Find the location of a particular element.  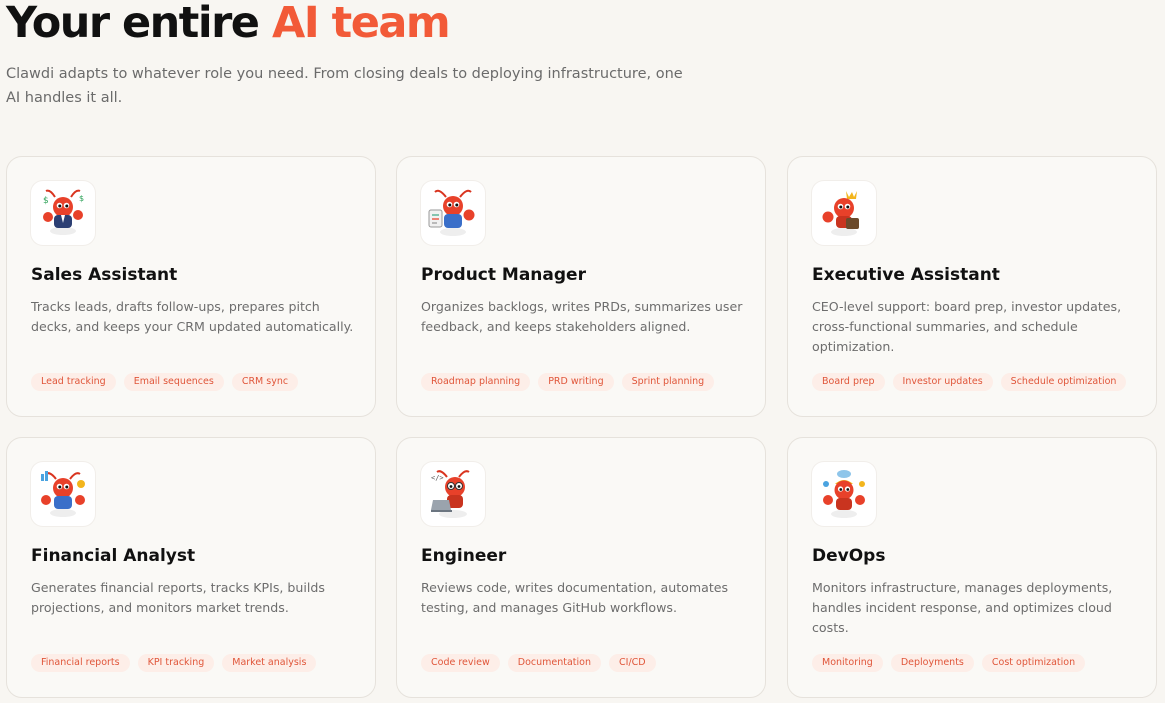

tag: Cost optimization is located at coordinates (1033, 663).